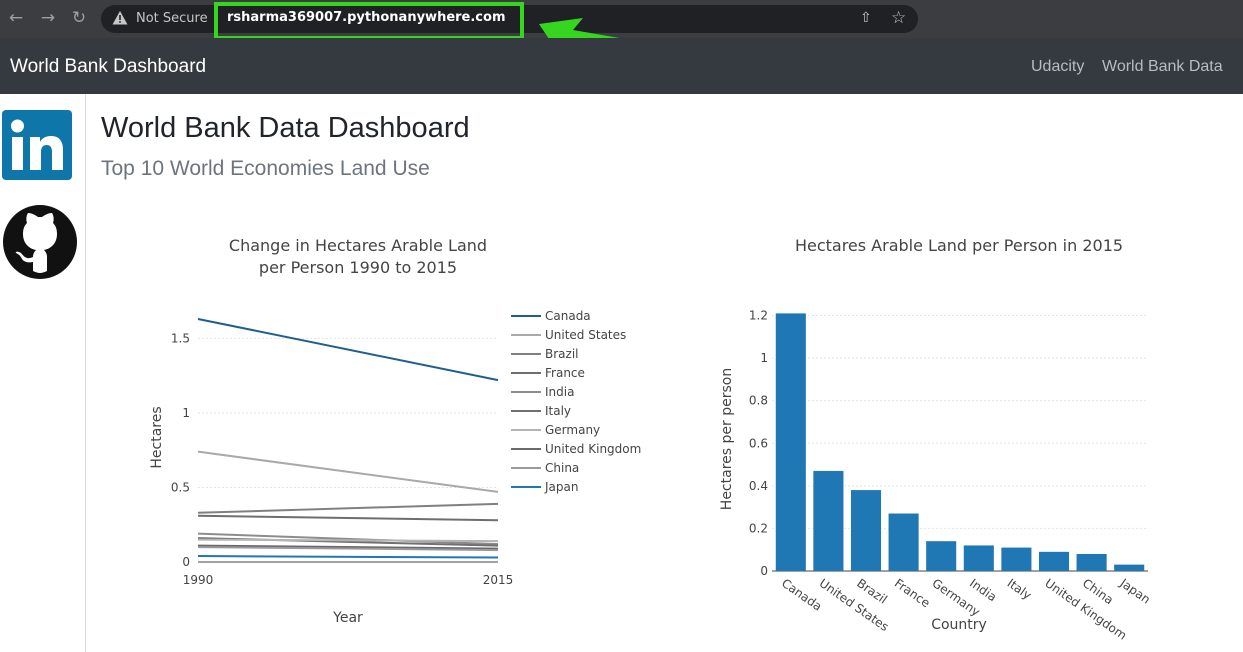 The width and height of the screenshot is (1243, 652). What do you see at coordinates (758, 528) in the screenshot?
I see `y-tick-label: 0.2` at bounding box center [758, 528].